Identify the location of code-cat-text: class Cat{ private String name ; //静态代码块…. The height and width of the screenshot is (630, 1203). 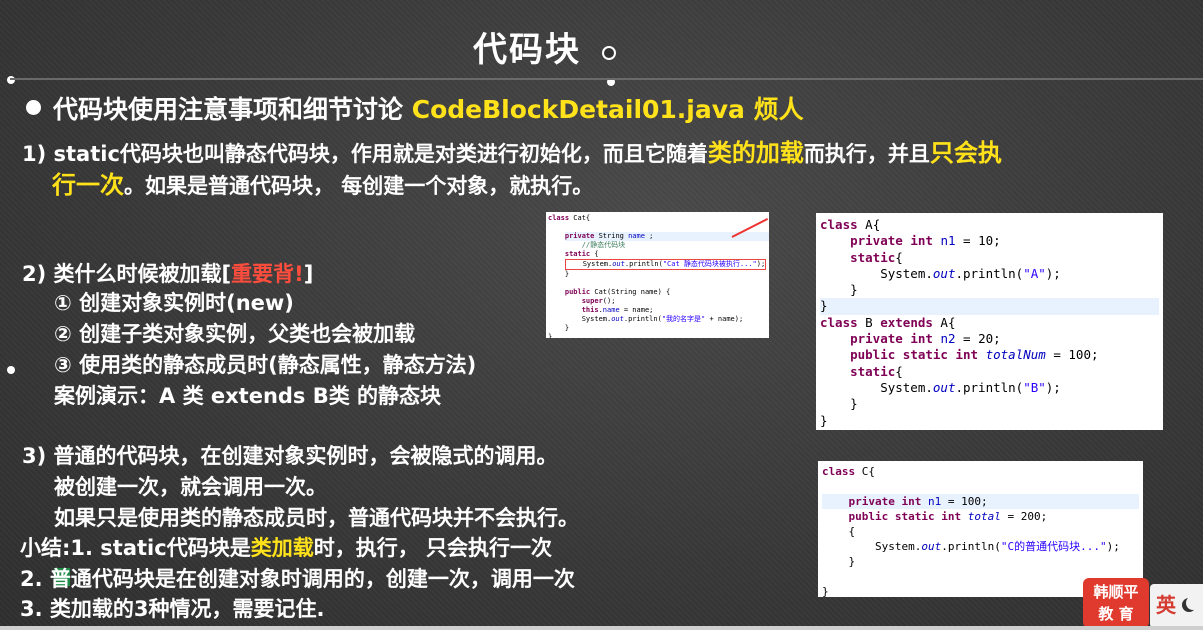
(658, 276).